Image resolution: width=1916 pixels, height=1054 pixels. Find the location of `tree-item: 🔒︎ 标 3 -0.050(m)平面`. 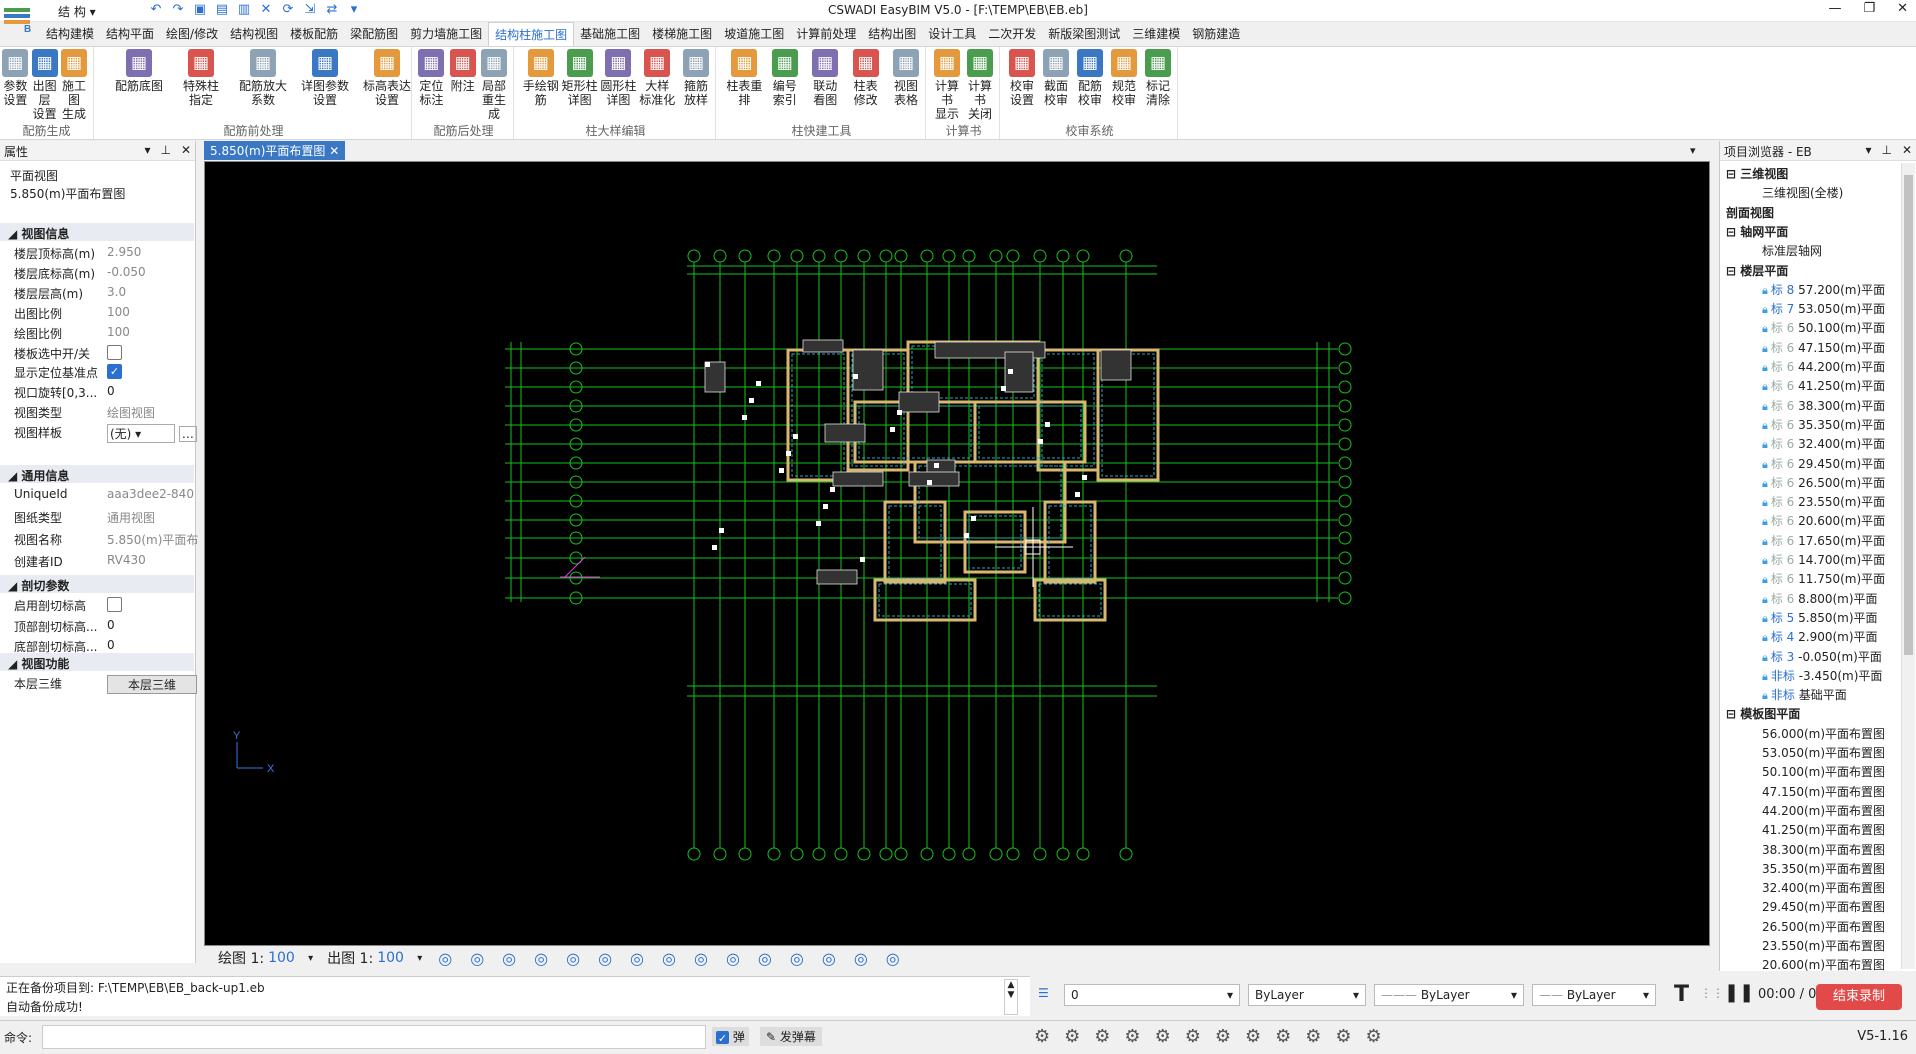

tree-item: 🔒︎ 标 3 -0.050(m)平面 is located at coordinates (1822, 656).